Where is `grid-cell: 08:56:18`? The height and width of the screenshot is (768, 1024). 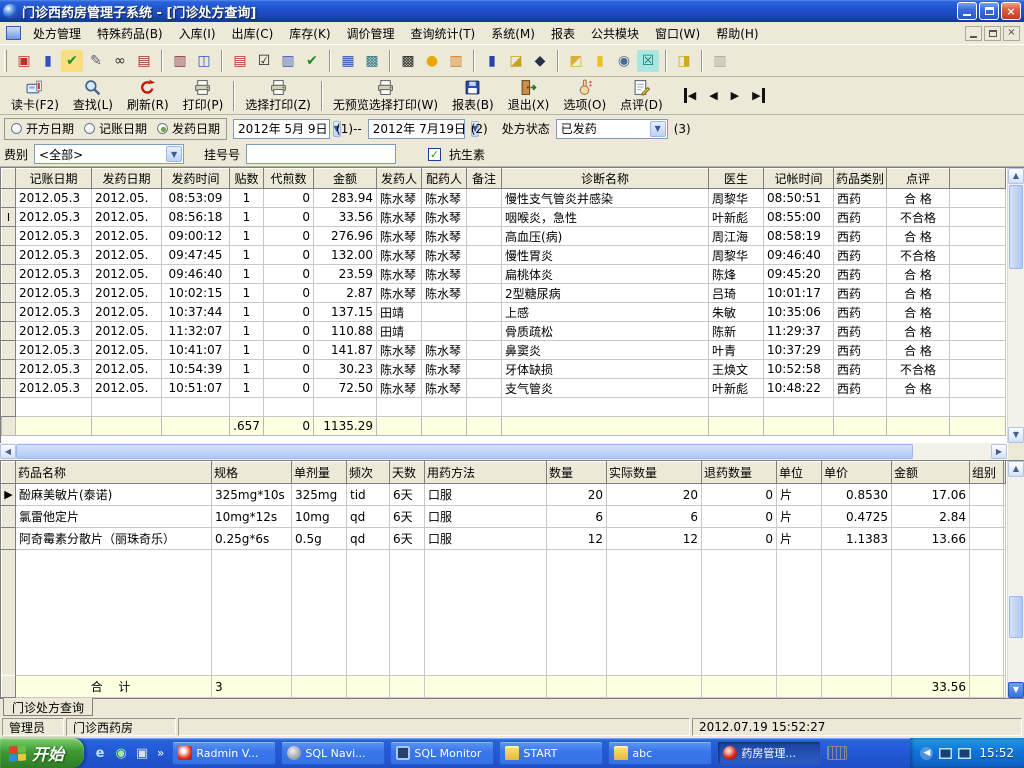 grid-cell: 08:56:18 is located at coordinates (195, 217).